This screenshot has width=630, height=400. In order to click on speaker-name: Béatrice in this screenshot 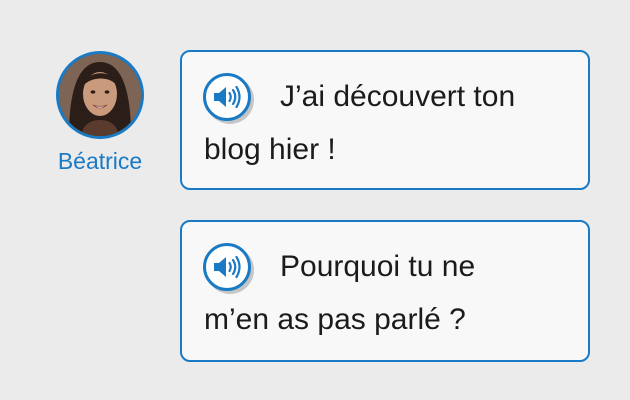, I will do `click(100, 161)`.